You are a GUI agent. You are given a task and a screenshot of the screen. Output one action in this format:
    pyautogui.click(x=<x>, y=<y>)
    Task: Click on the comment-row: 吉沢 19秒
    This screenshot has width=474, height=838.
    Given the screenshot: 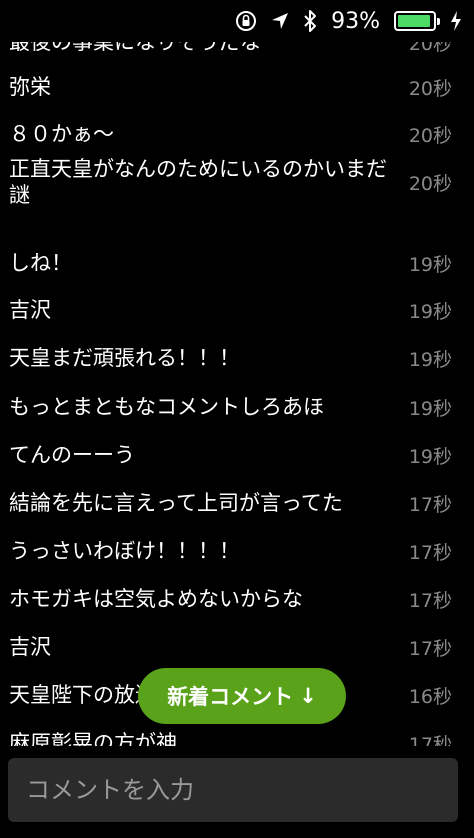 What is the action you would take?
    pyautogui.click(x=237, y=310)
    